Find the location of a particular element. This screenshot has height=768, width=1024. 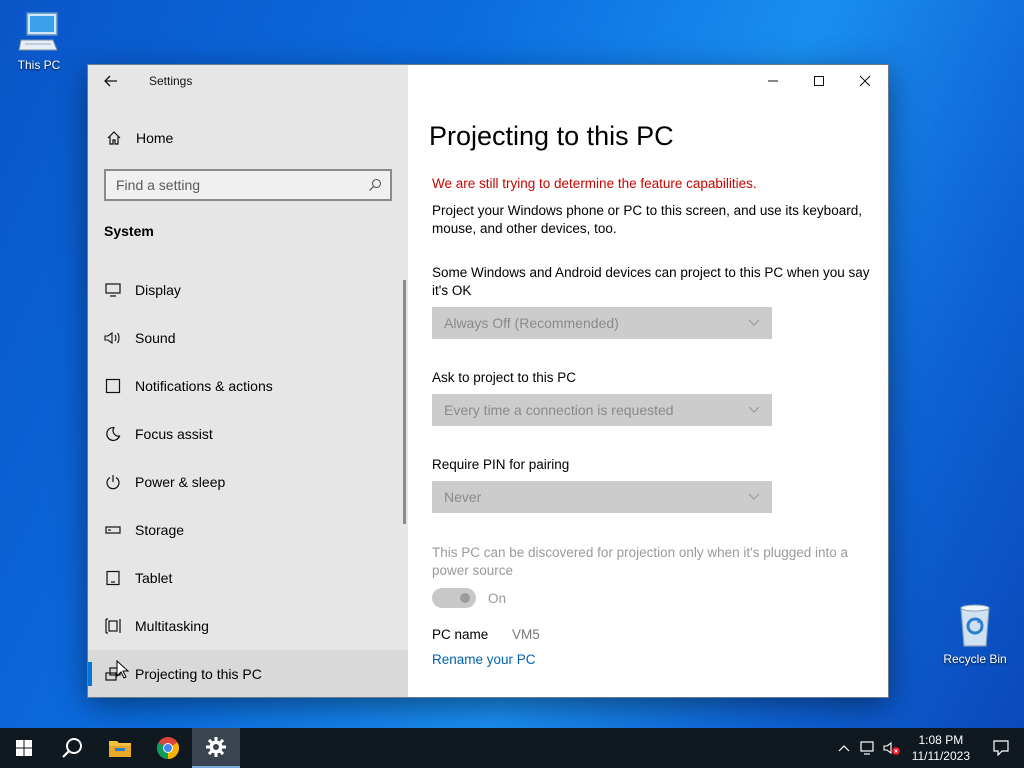

power-source-toggle is located at coordinates (454, 598).